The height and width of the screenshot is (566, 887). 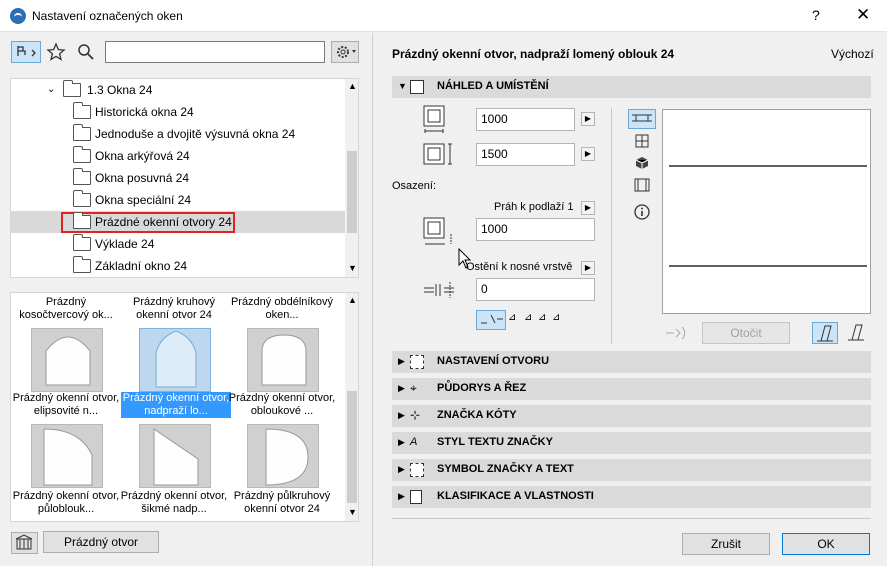 I want to click on close-button: ✕, so click(x=863, y=15).